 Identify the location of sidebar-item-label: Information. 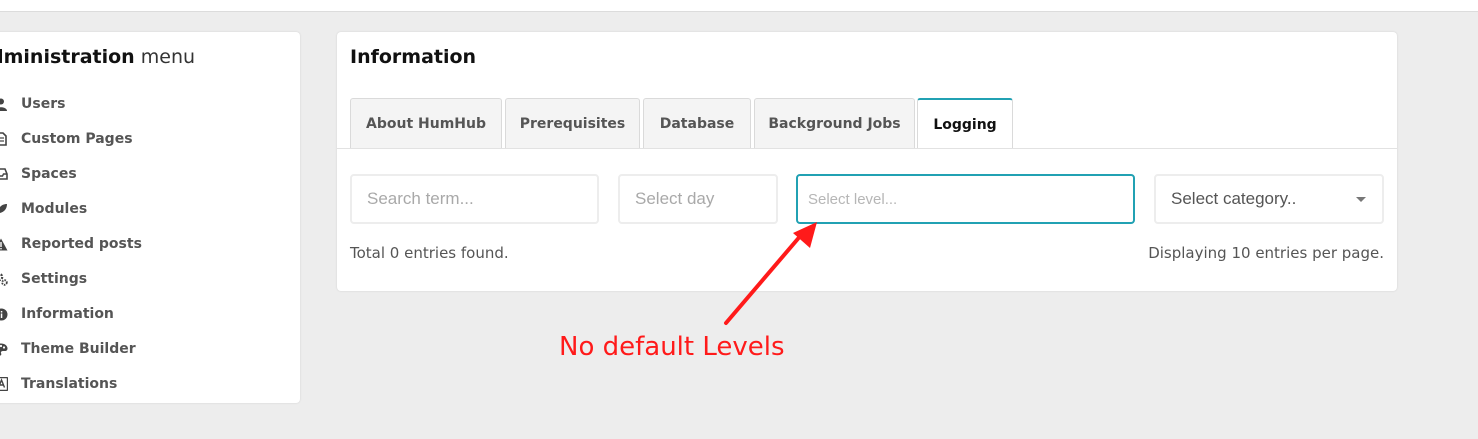
(67, 314).